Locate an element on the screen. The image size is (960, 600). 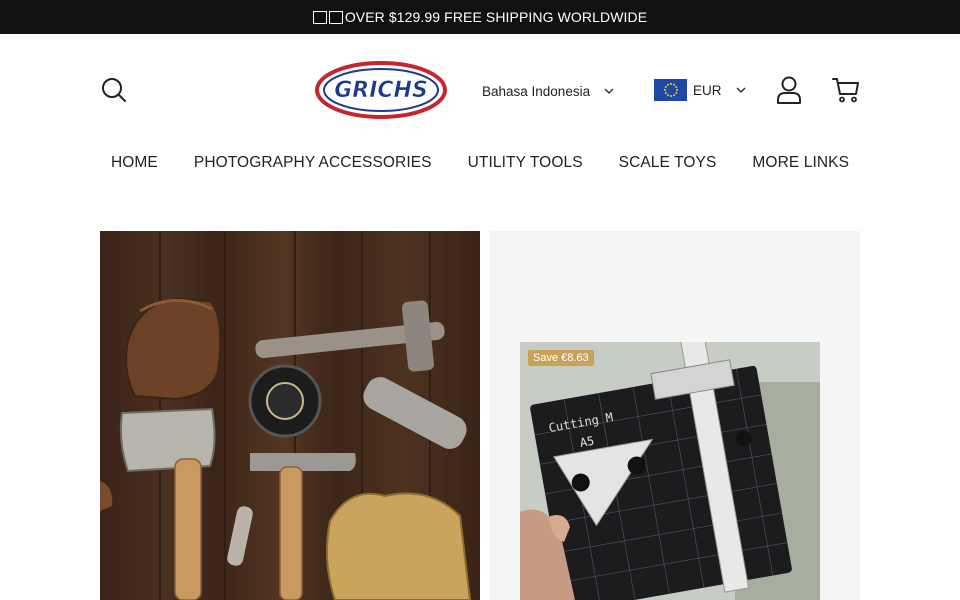
language-label: Bahasa Indonesia is located at coordinates (536, 91).